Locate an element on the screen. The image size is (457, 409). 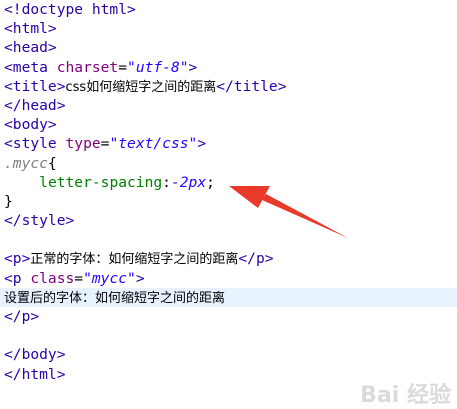
meta-charset-value: "utf-8" is located at coordinates (158, 67).